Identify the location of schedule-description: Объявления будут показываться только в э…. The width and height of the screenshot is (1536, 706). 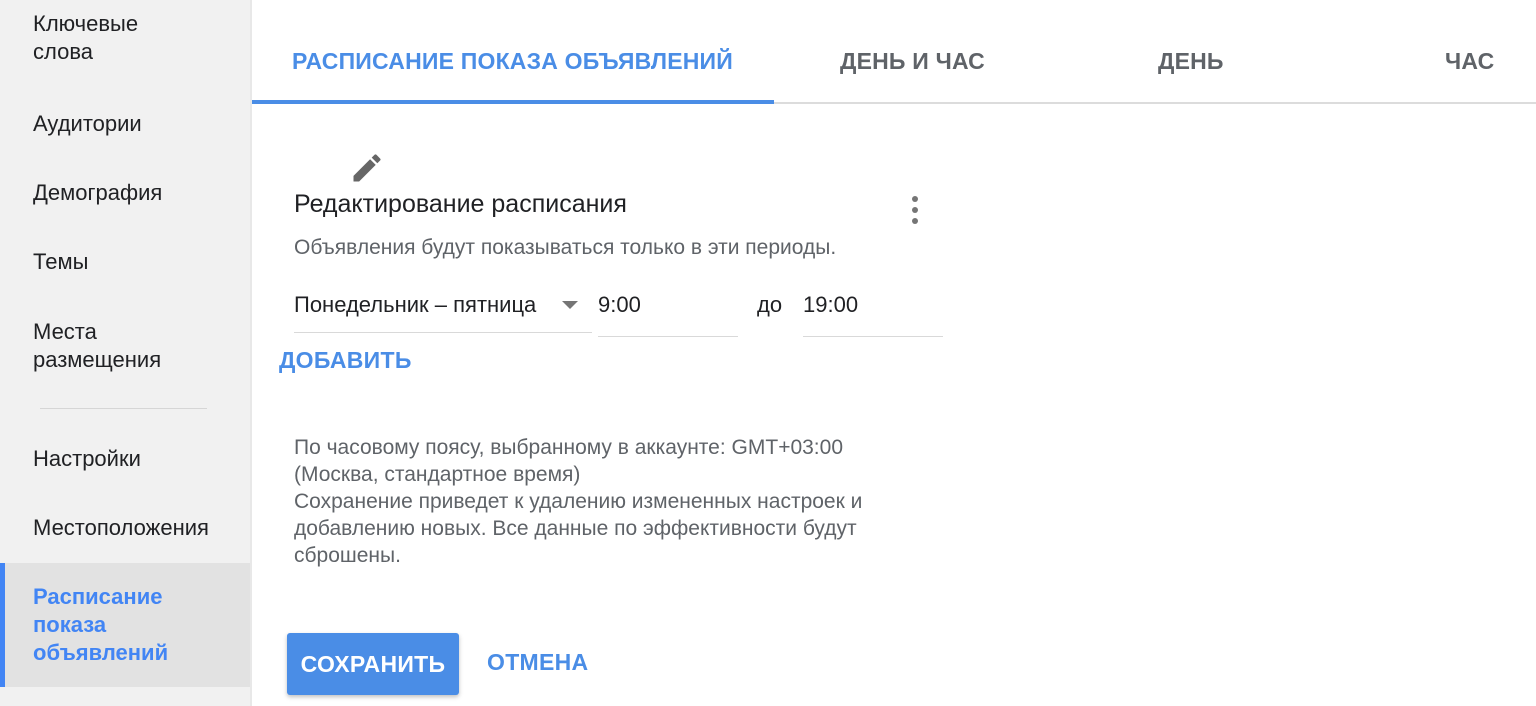
(565, 247).